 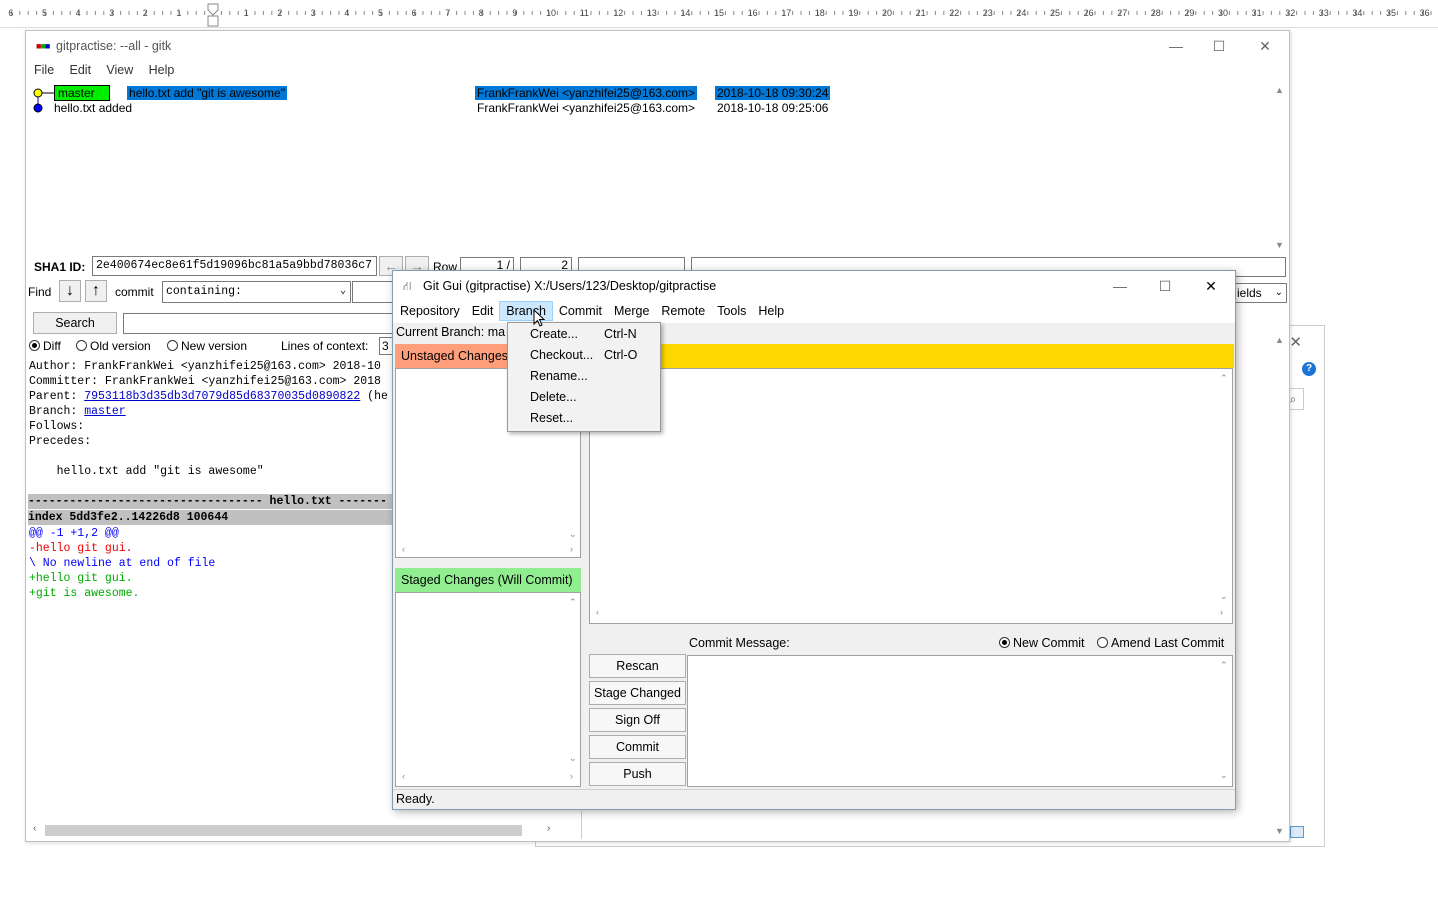 What do you see at coordinates (113, 346) in the screenshot?
I see `old-version-radio: Old version` at bounding box center [113, 346].